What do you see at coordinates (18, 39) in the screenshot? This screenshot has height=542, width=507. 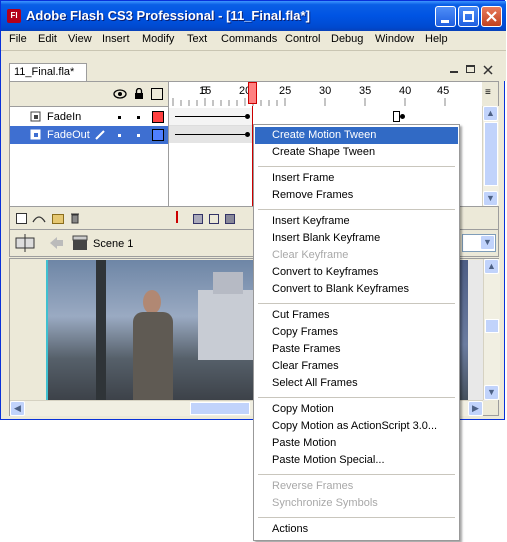 I see `menu-file: File` at bounding box center [18, 39].